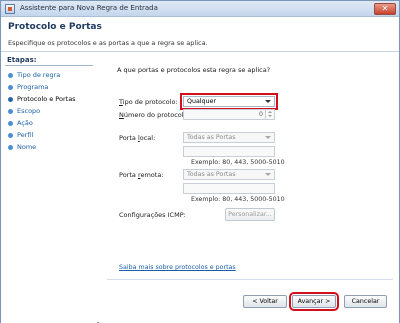 This screenshot has width=400, height=323. Describe the element at coordinates (137, 138) in the screenshot. I see `local-port-label: Porta local:` at that location.